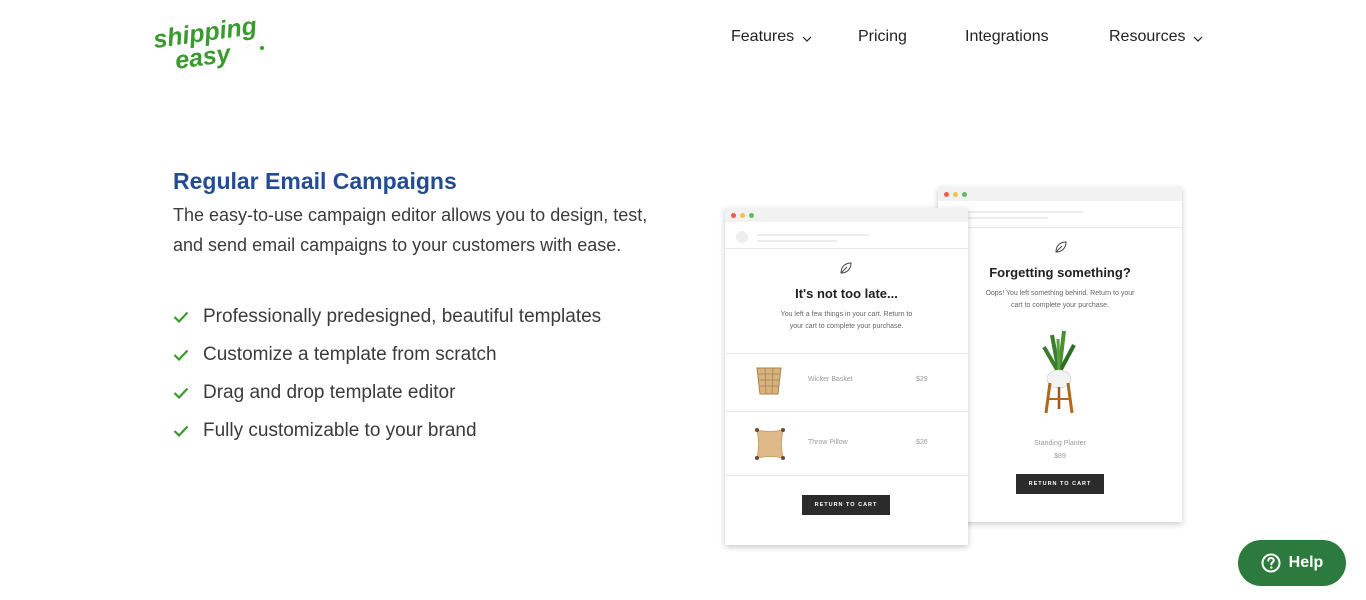 The image size is (1366, 600). What do you see at coordinates (1271, 563) in the screenshot?
I see `question-circle-icon` at bounding box center [1271, 563].